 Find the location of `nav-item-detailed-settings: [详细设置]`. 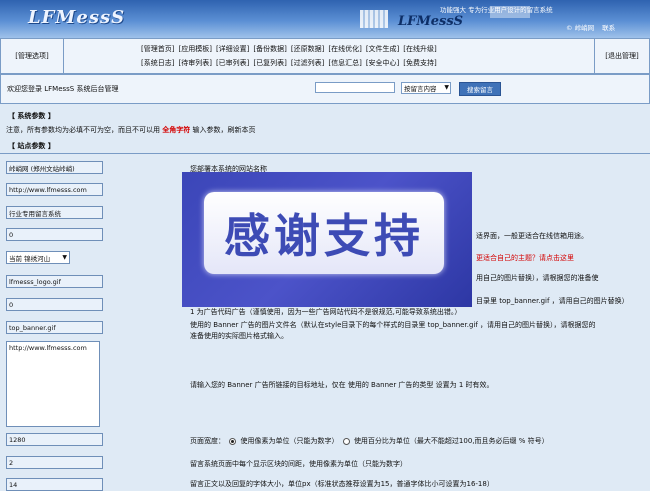

nav-item-detailed-settings: [详细设置] is located at coordinates (232, 49).